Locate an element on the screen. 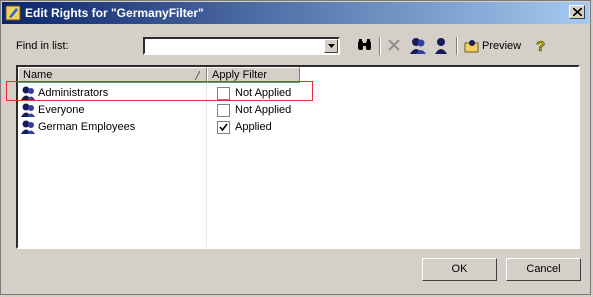 Image resolution: width=593 pixels, height=297 pixels. filter-status: Not Applied is located at coordinates (263, 110).